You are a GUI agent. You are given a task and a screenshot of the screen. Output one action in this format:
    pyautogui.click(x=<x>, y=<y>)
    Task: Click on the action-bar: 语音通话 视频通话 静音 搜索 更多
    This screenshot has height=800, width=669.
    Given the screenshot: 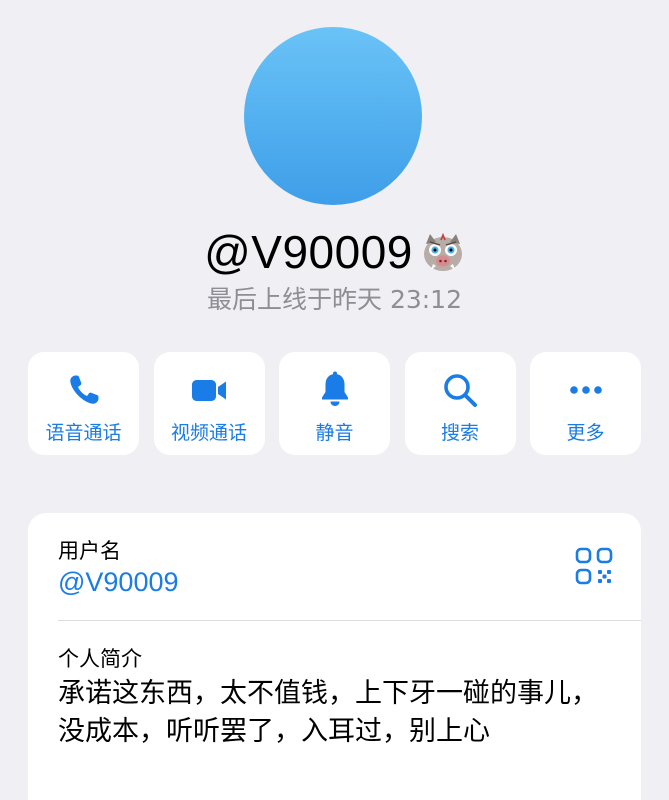 What is the action you would take?
    pyautogui.click(x=334, y=403)
    